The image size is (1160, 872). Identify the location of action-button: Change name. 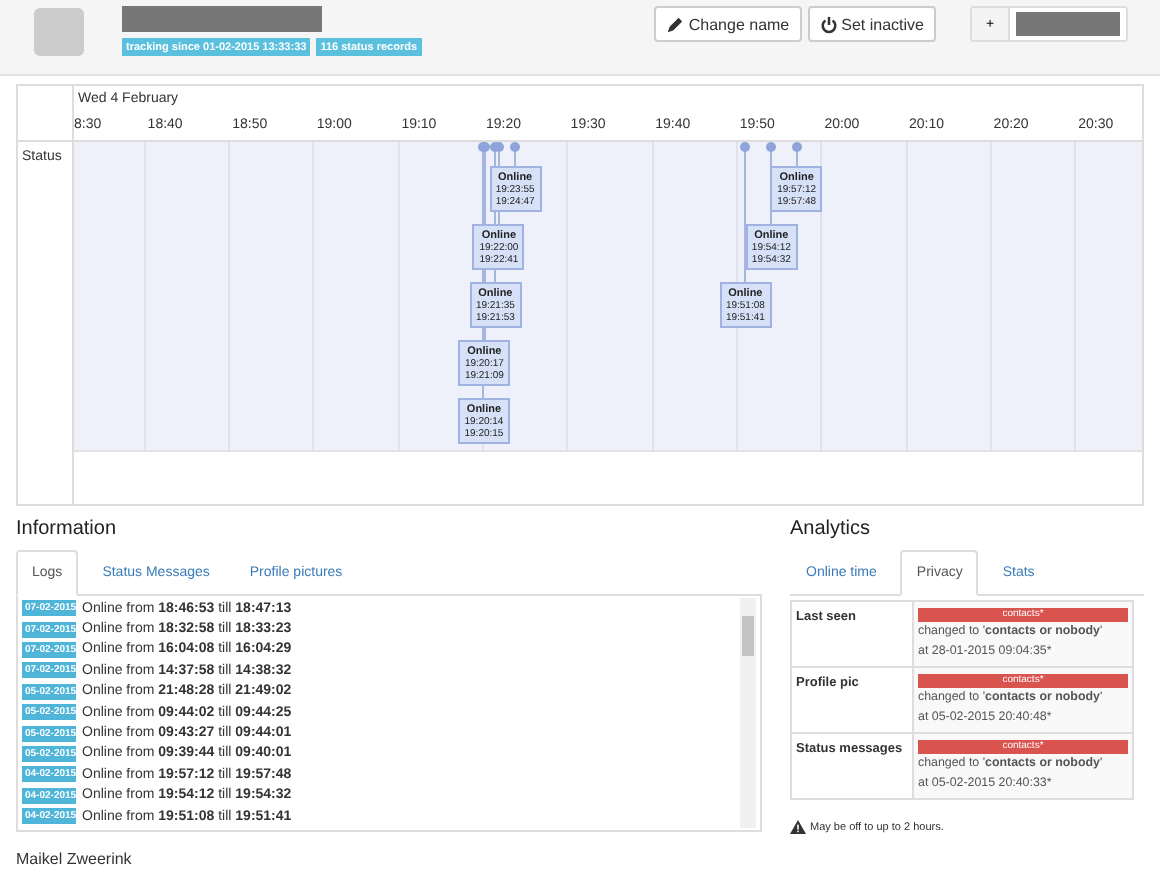
(728, 24).